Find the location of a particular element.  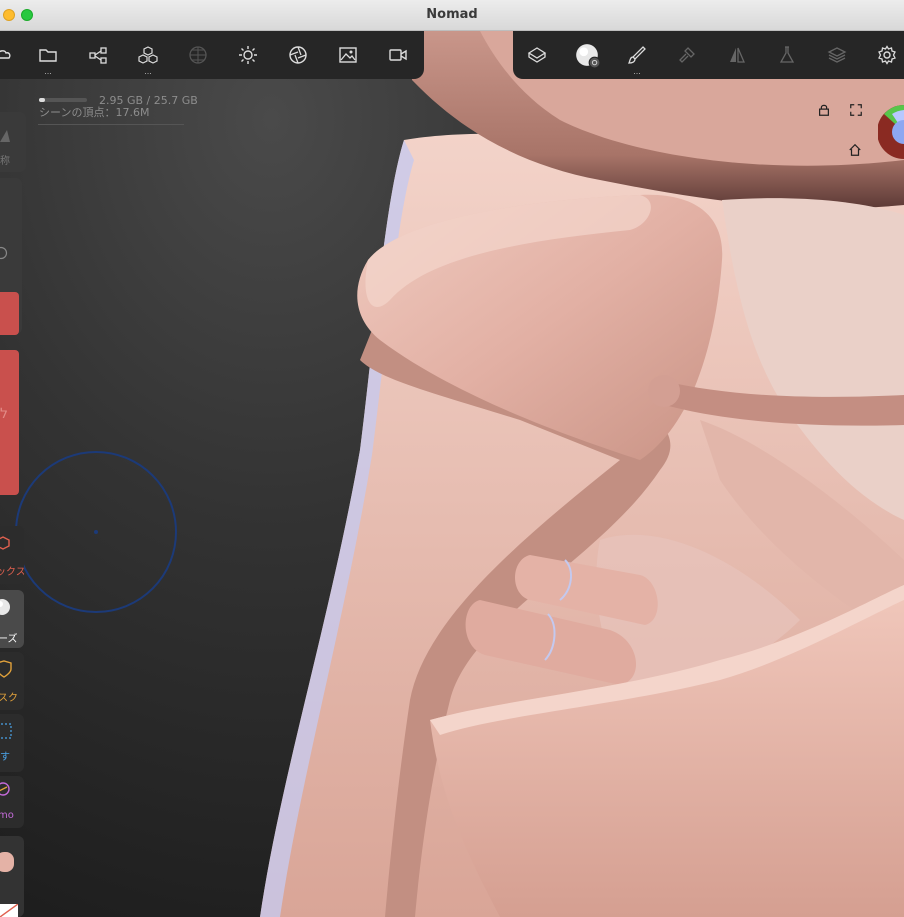

side-tool-pose: ーズ is located at coordinates (12, 619).